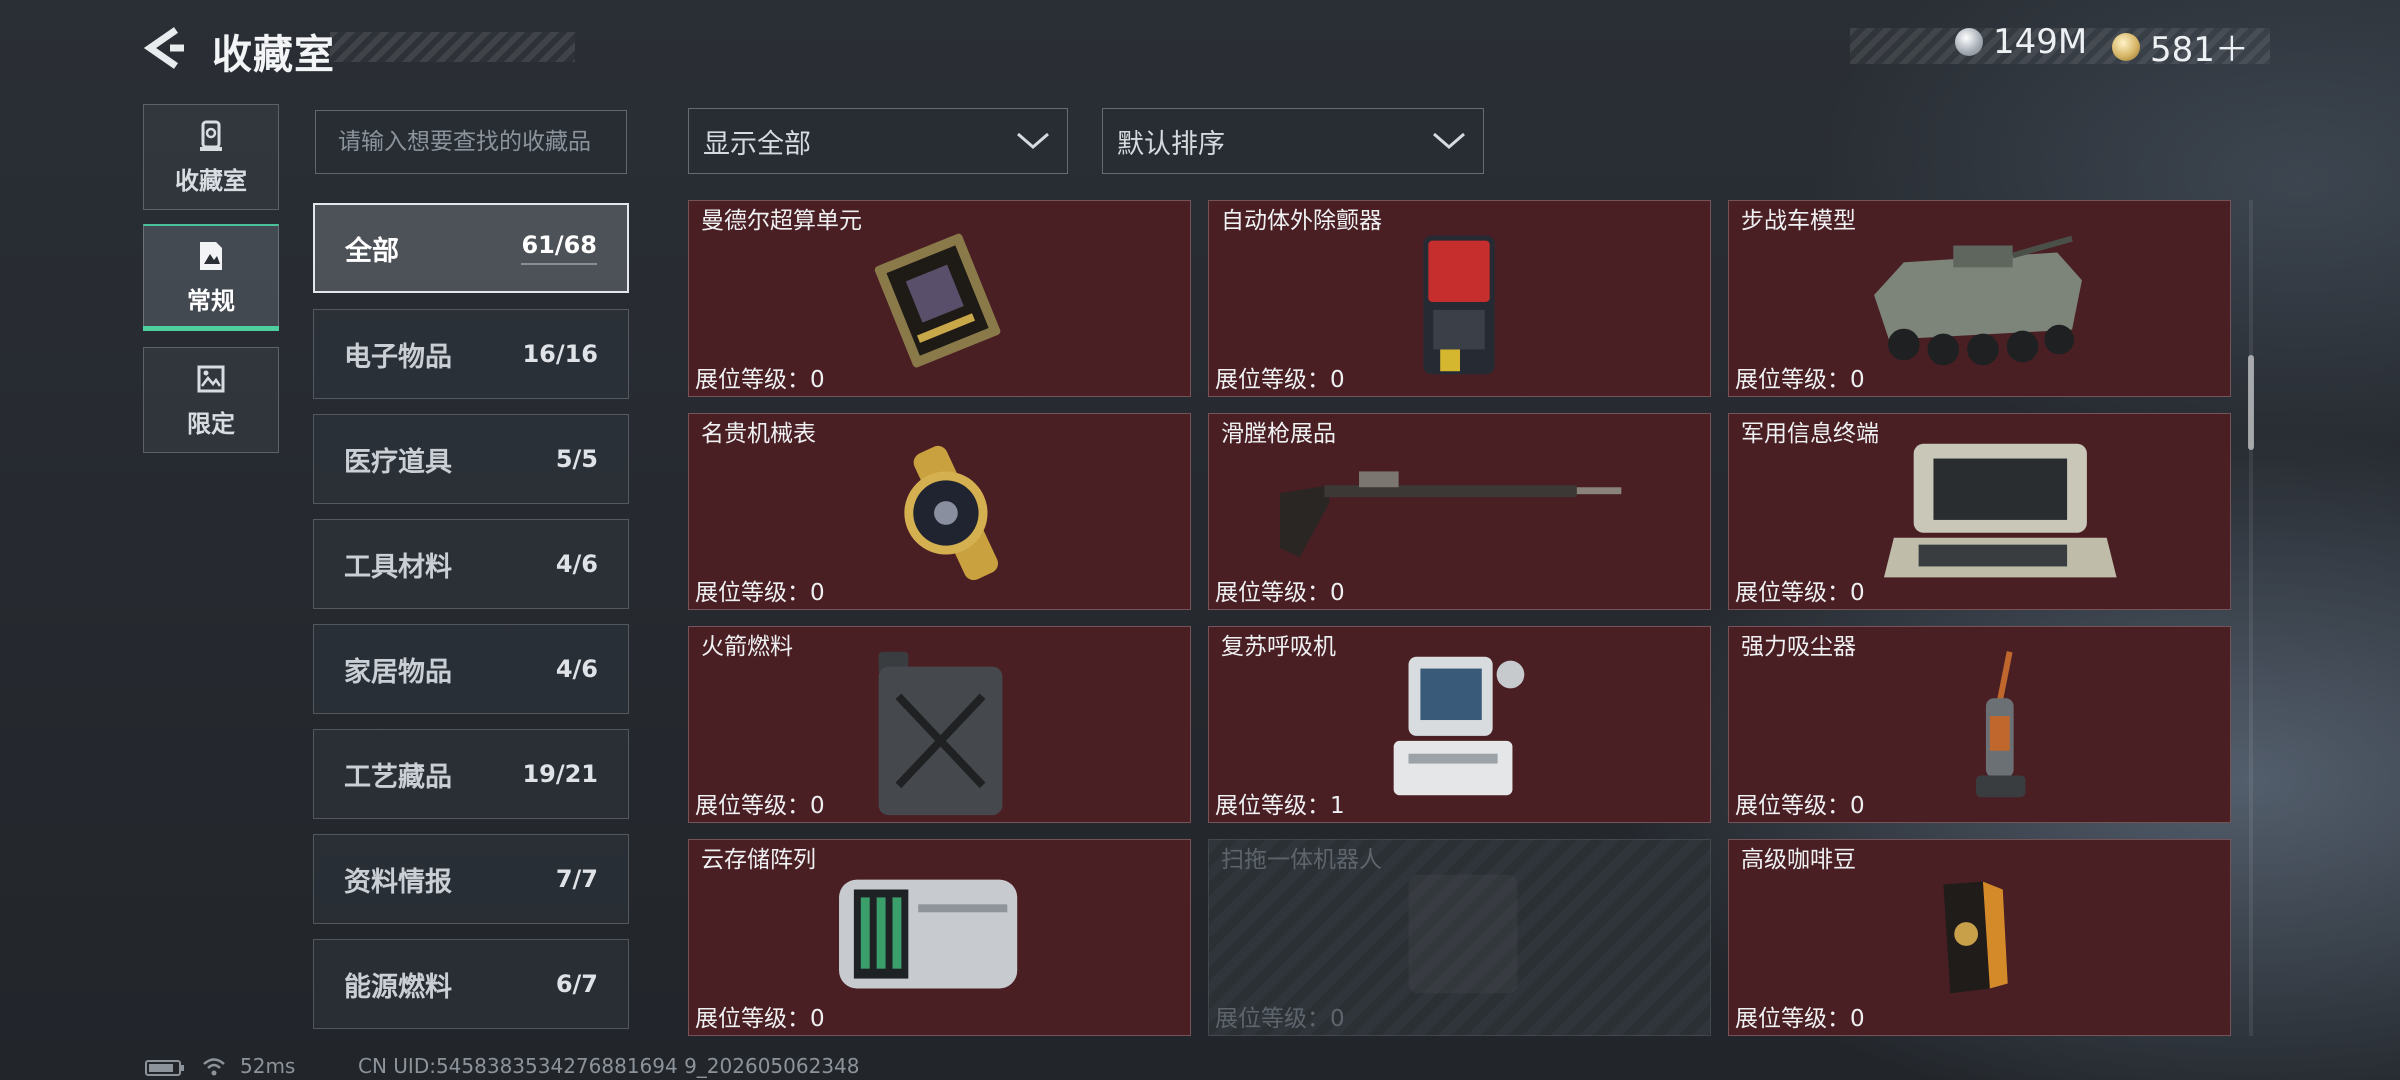  Describe the element at coordinates (757, 144) in the screenshot. I see `display-filter-value: 显示全部` at that location.